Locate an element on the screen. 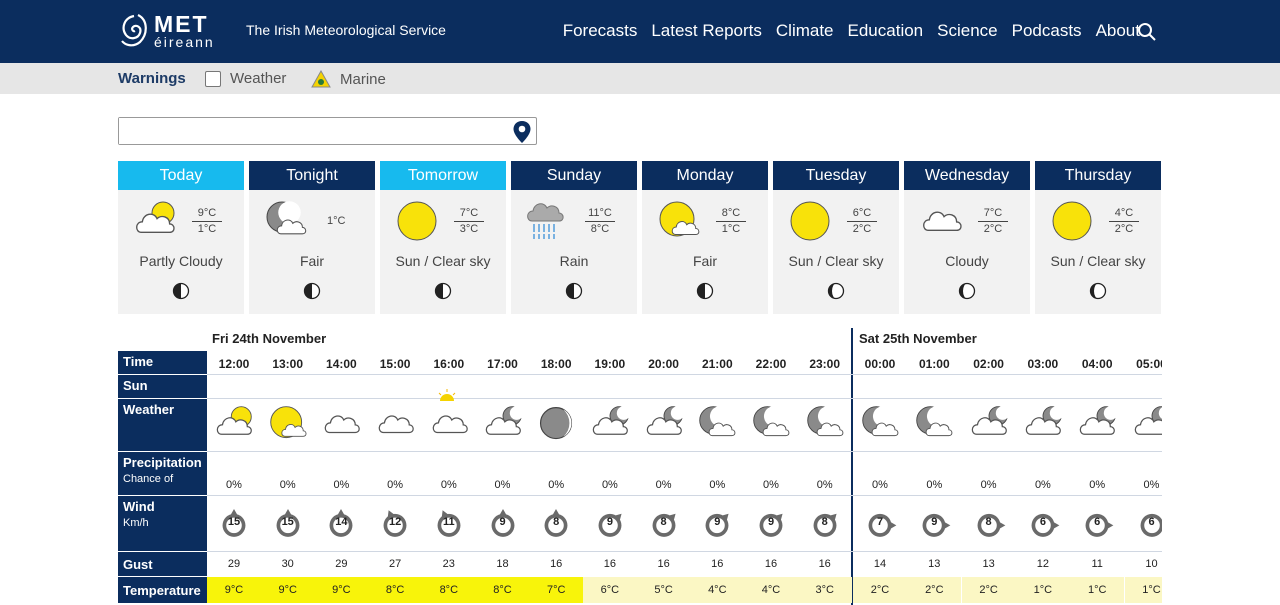 The image size is (1280, 605). partly-cloudy-day-icon is located at coordinates (234, 425).